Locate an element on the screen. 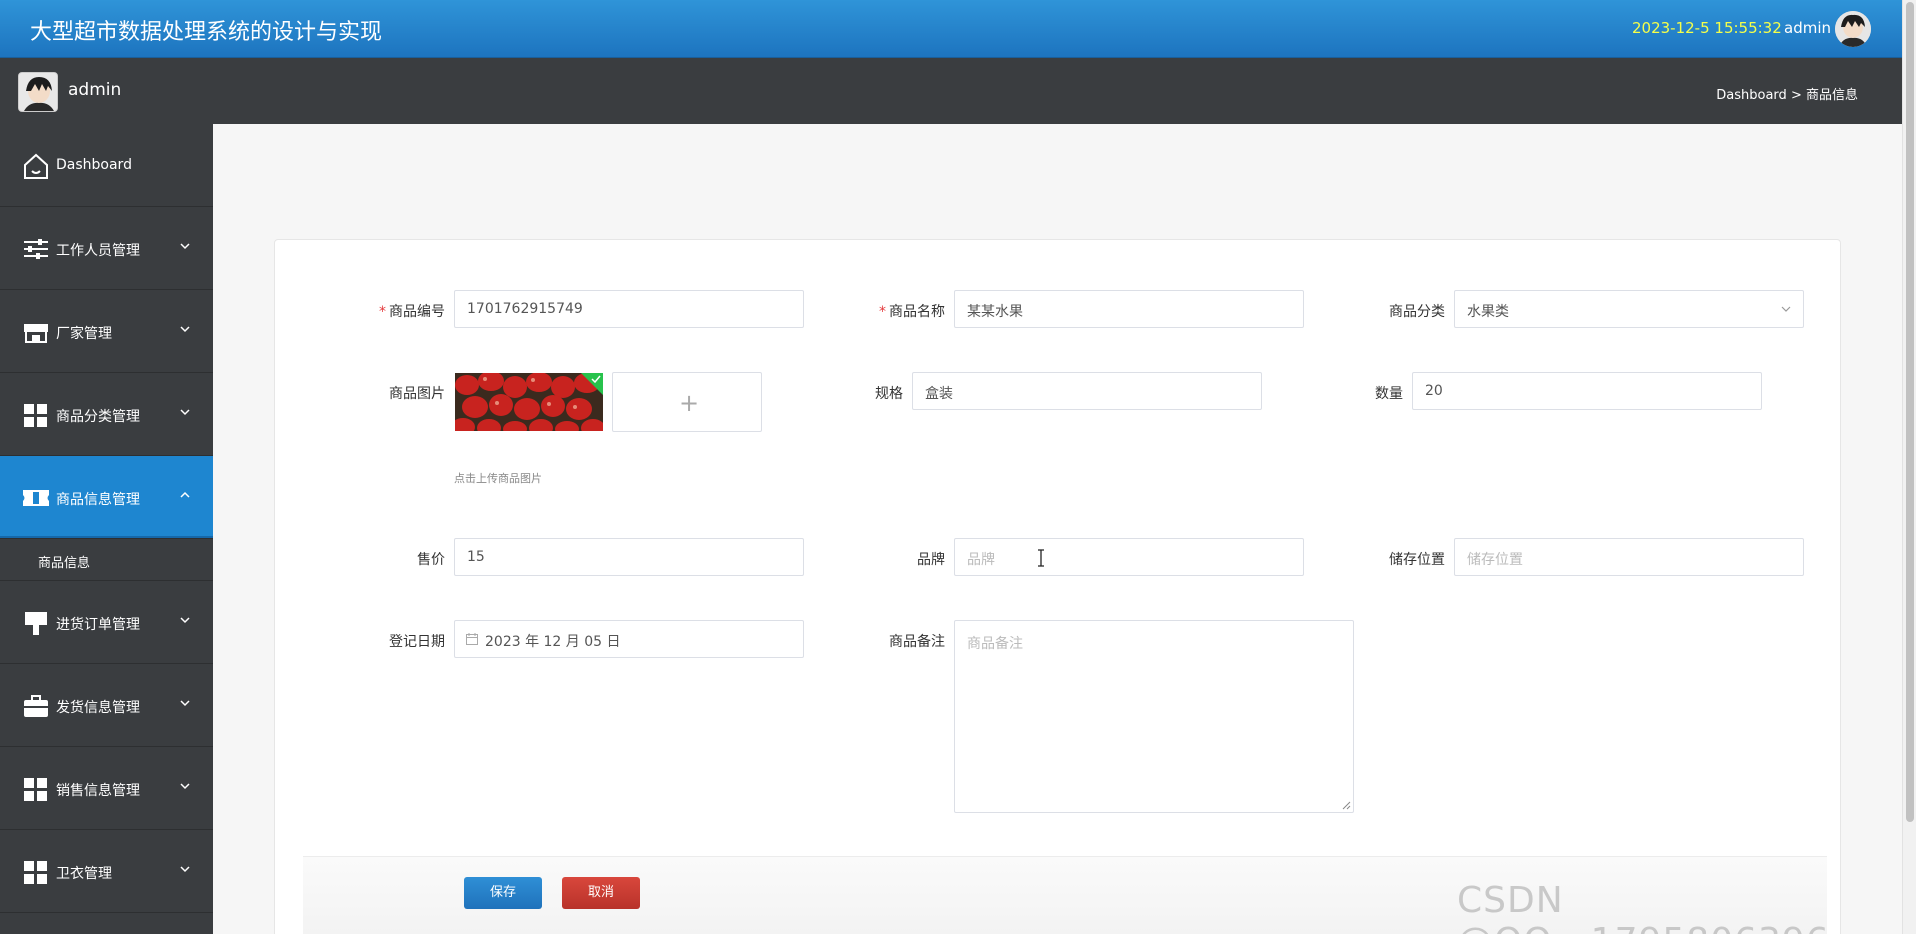  quantity-label: 数量 is located at coordinates (1389, 394).